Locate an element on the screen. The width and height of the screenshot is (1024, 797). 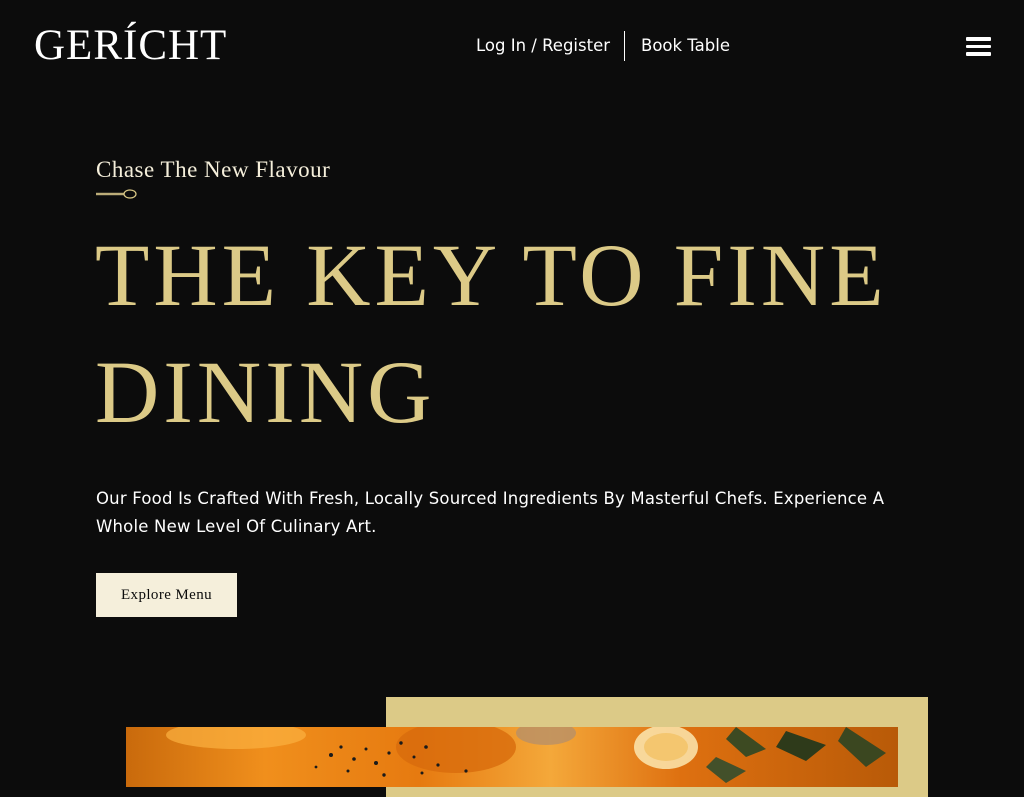
explore-menu-button: Explore Menu is located at coordinates (166, 595).